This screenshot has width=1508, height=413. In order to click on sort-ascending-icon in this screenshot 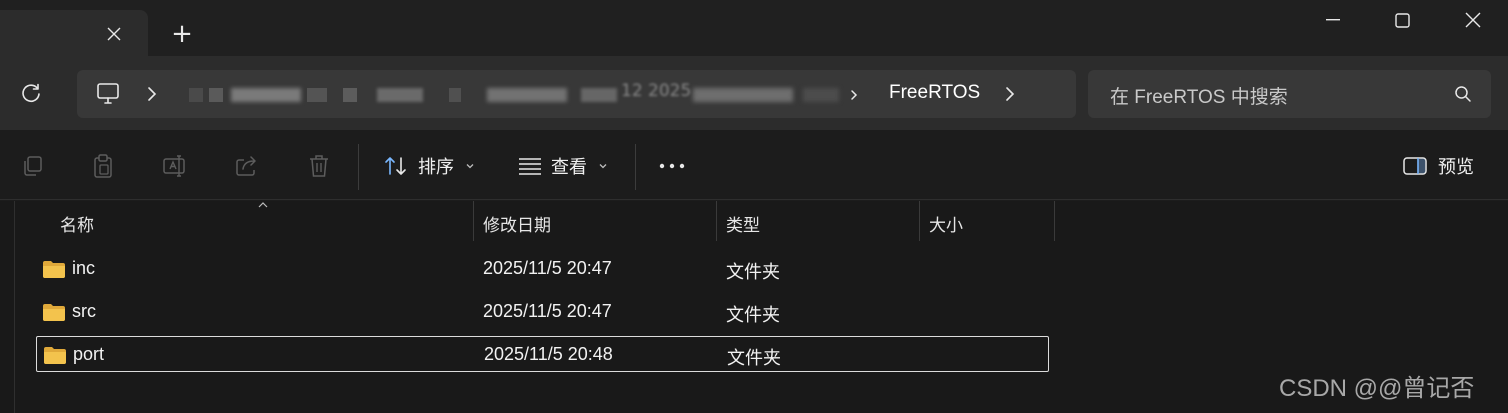, I will do `click(263, 205)`.